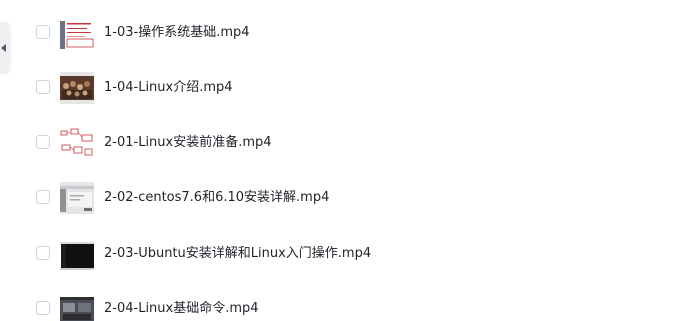 The width and height of the screenshot is (690, 321). Describe the element at coordinates (345, 33) in the screenshot. I see `file-row: 1-03-操作系统基础.mp4` at that location.